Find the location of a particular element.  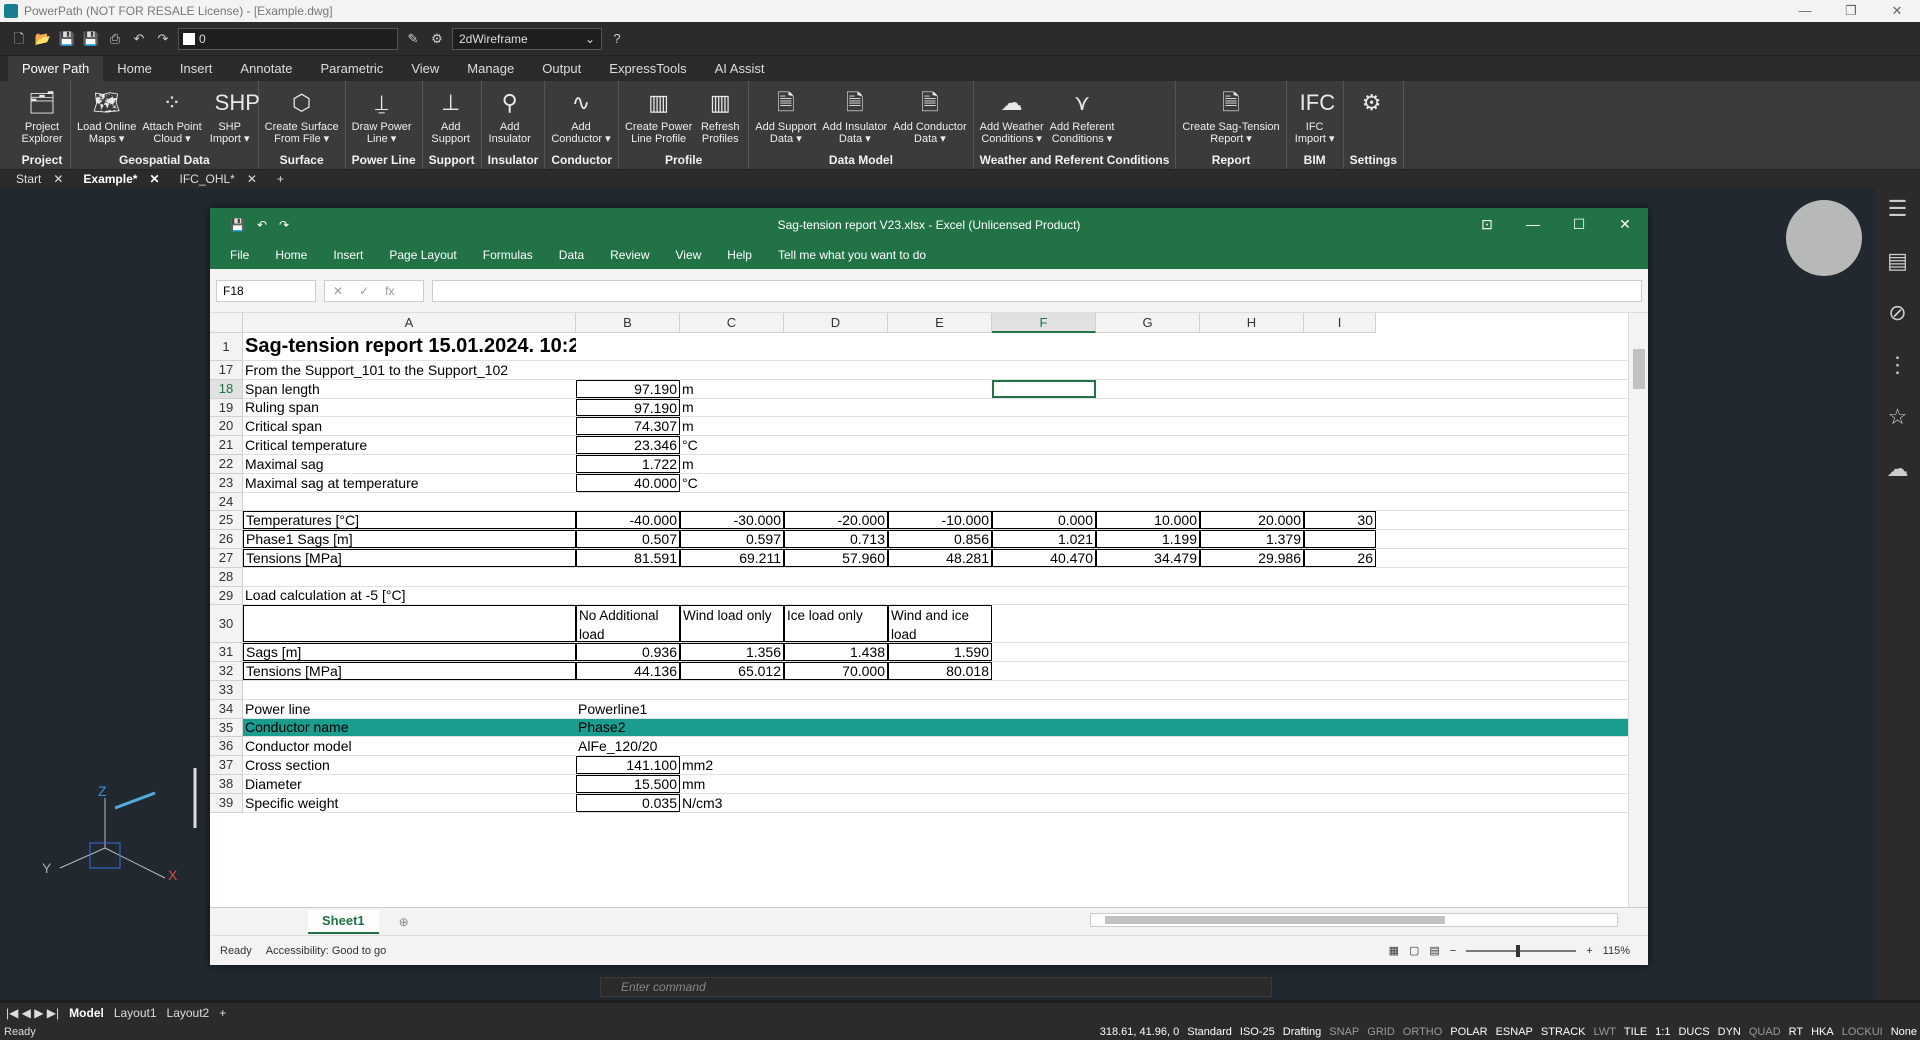

status-toggle-snap: SNAP is located at coordinates (1344, 1032).